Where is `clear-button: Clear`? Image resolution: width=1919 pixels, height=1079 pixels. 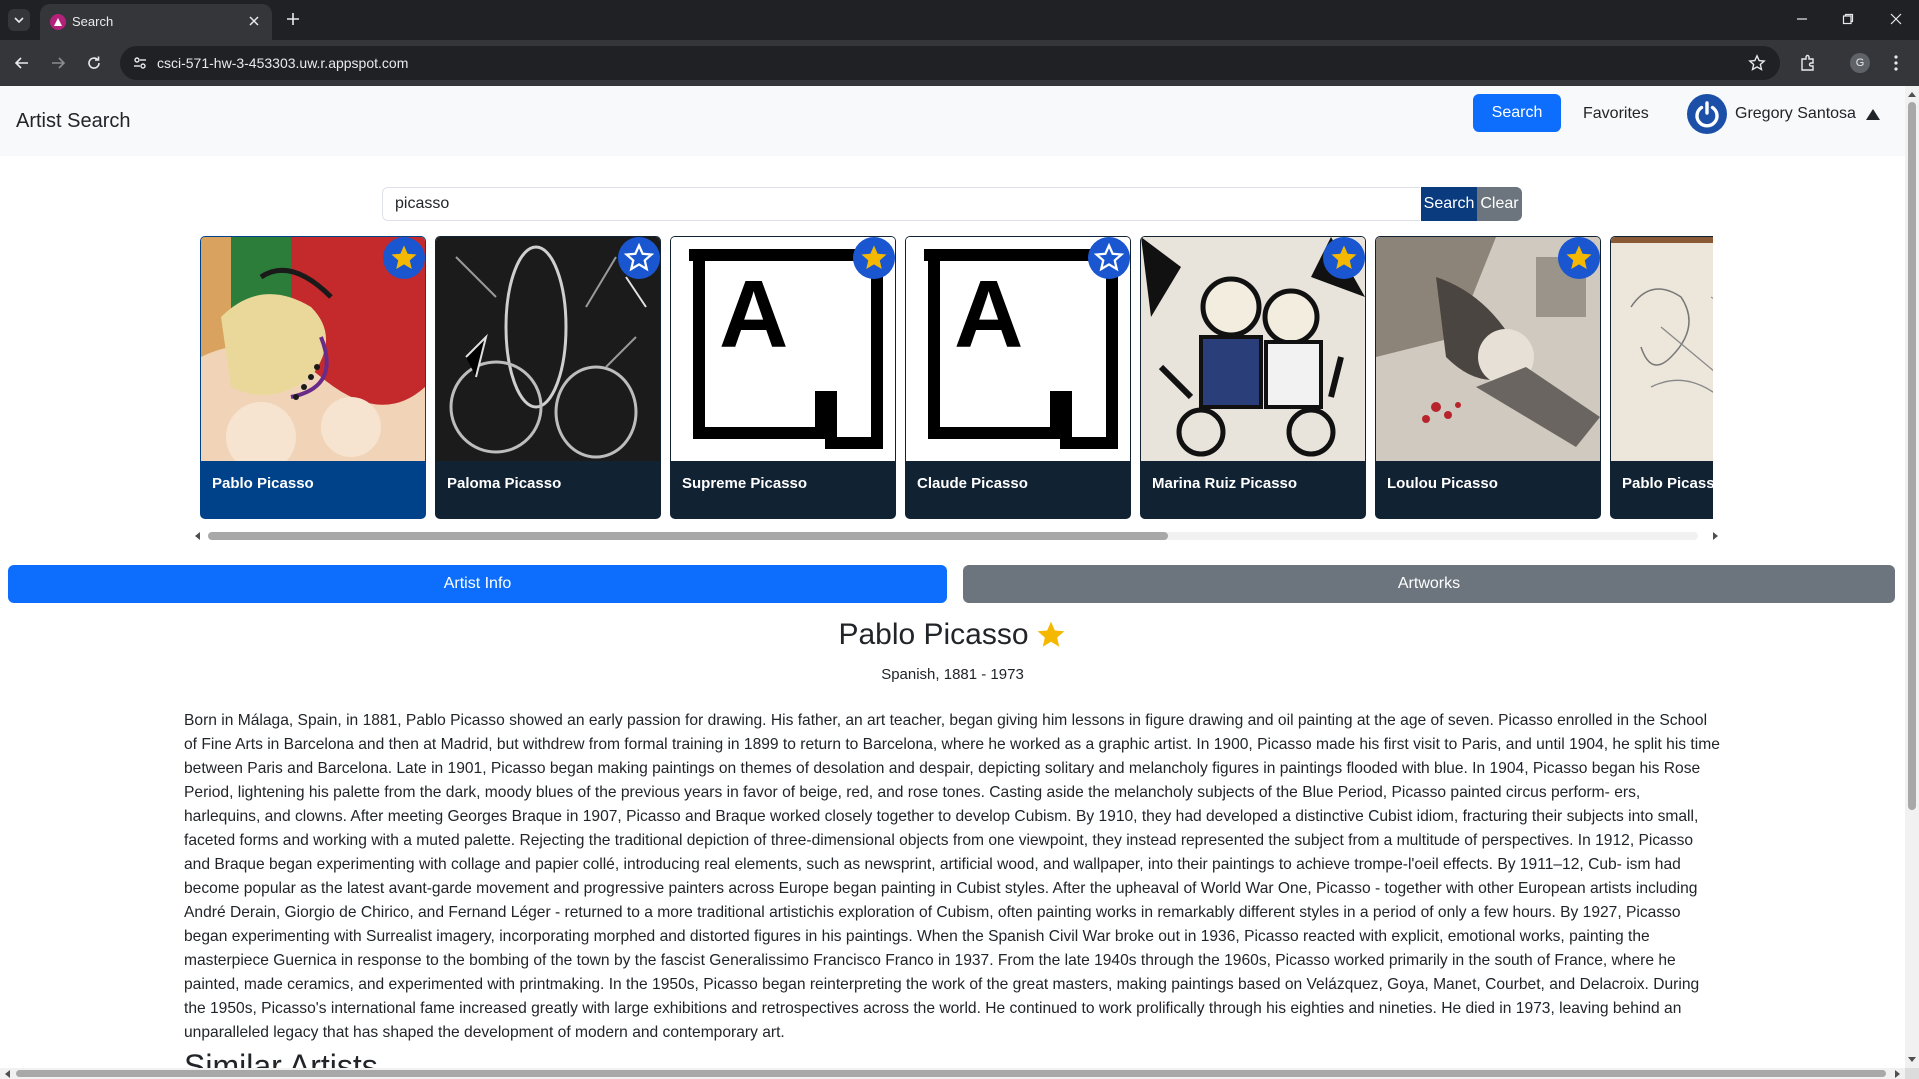
clear-button: Clear is located at coordinates (1499, 204).